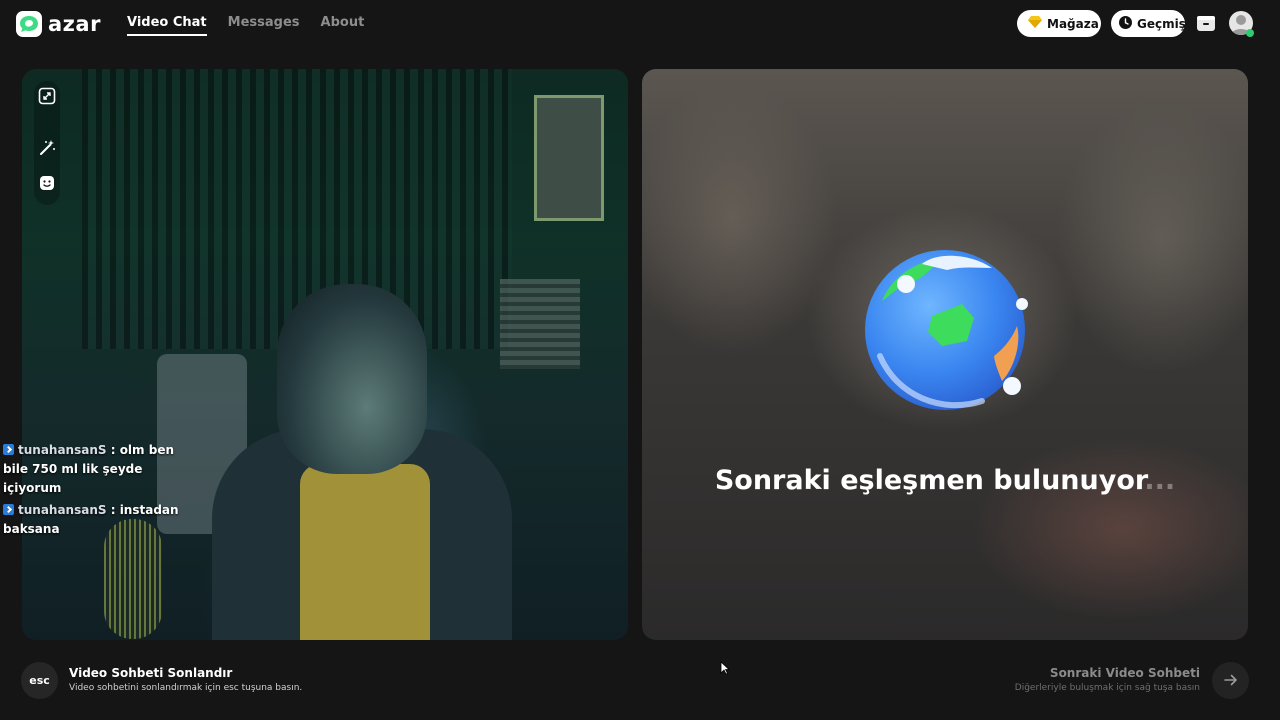 This screenshot has width=1280, height=720. Describe the element at coordinates (47, 148) in the screenshot. I see `magic-wand-icon` at that location.